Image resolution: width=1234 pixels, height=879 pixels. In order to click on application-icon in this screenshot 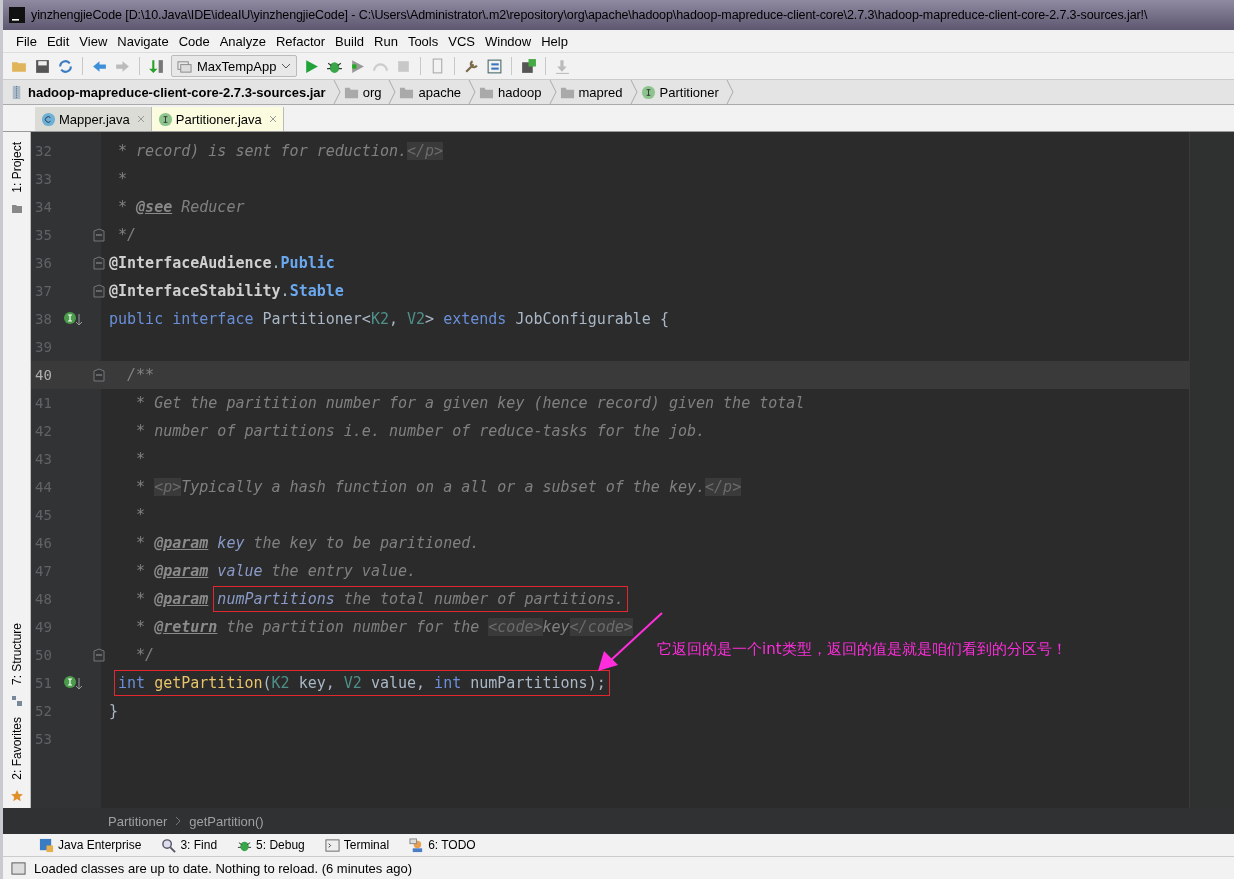, I will do `click(46, 845)`.